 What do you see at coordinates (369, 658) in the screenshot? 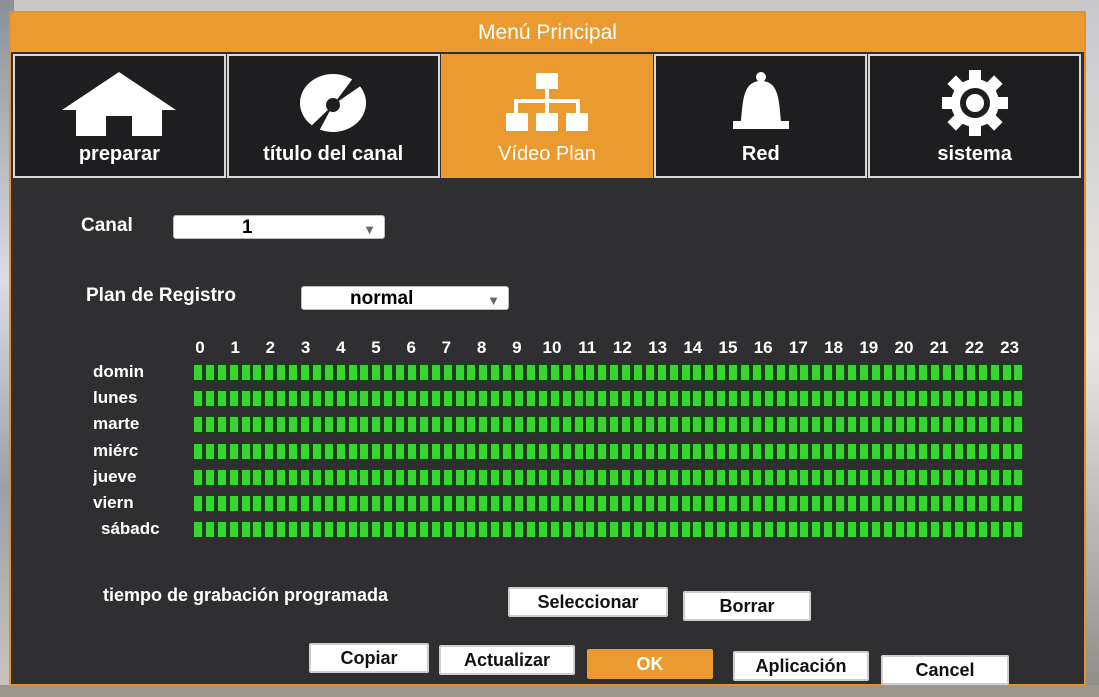
I see `copy-button: Copiar` at bounding box center [369, 658].